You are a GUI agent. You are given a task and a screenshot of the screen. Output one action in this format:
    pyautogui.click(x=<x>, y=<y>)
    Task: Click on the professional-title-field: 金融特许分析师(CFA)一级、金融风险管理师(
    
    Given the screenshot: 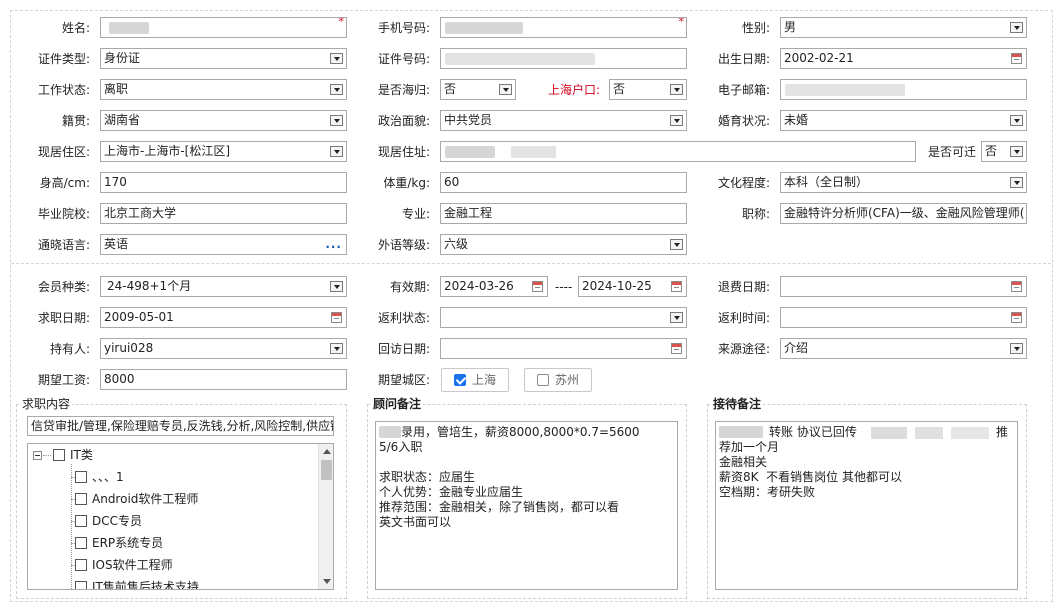 What is the action you would take?
    pyautogui.click(x=903, y=213)
    